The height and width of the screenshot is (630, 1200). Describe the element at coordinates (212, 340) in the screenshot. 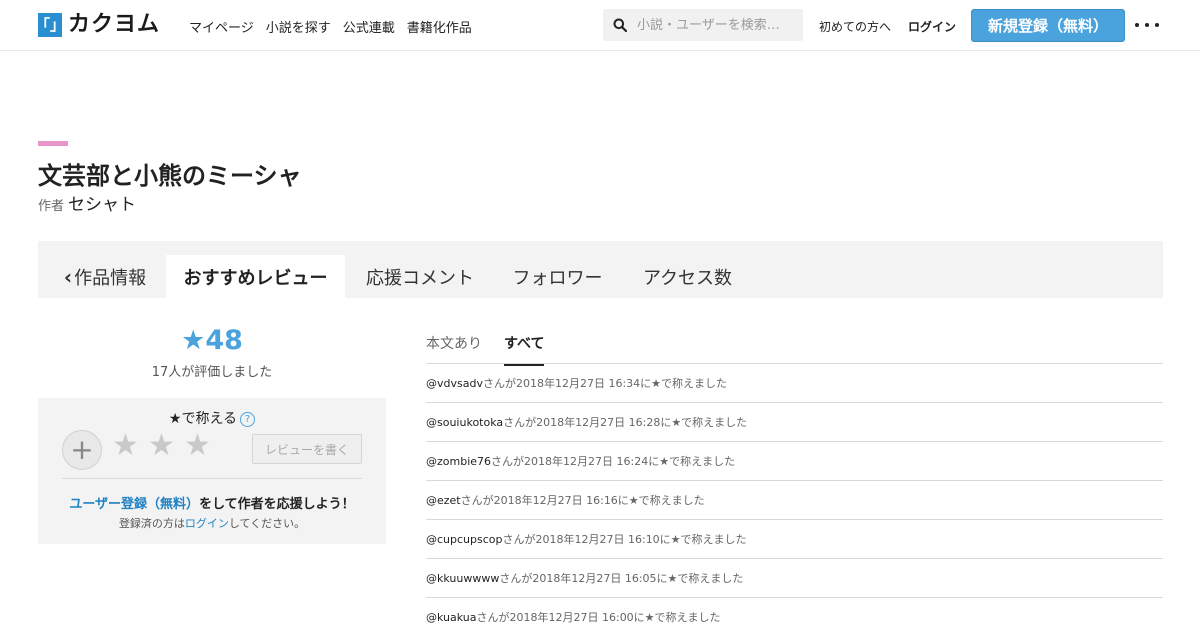

I see `star-score: ★48` at that location.